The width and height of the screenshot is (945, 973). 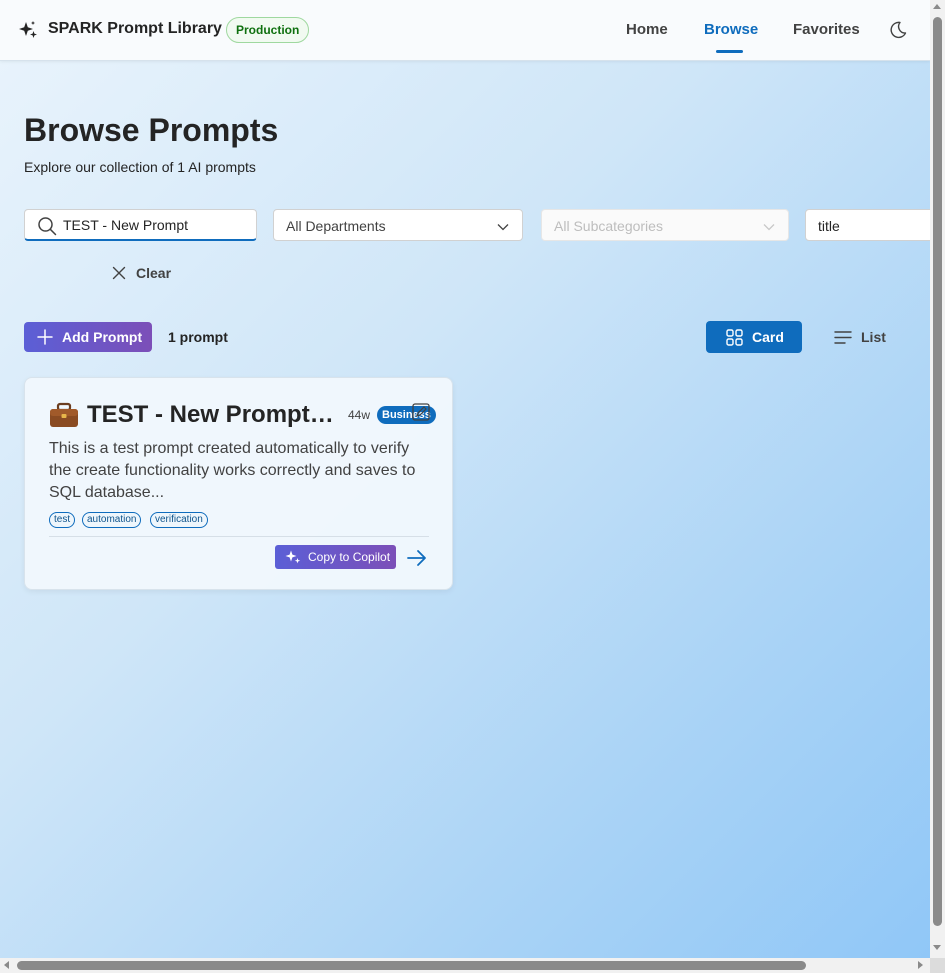 I want to click on list-view-button: List, so click(x=864, y=337).